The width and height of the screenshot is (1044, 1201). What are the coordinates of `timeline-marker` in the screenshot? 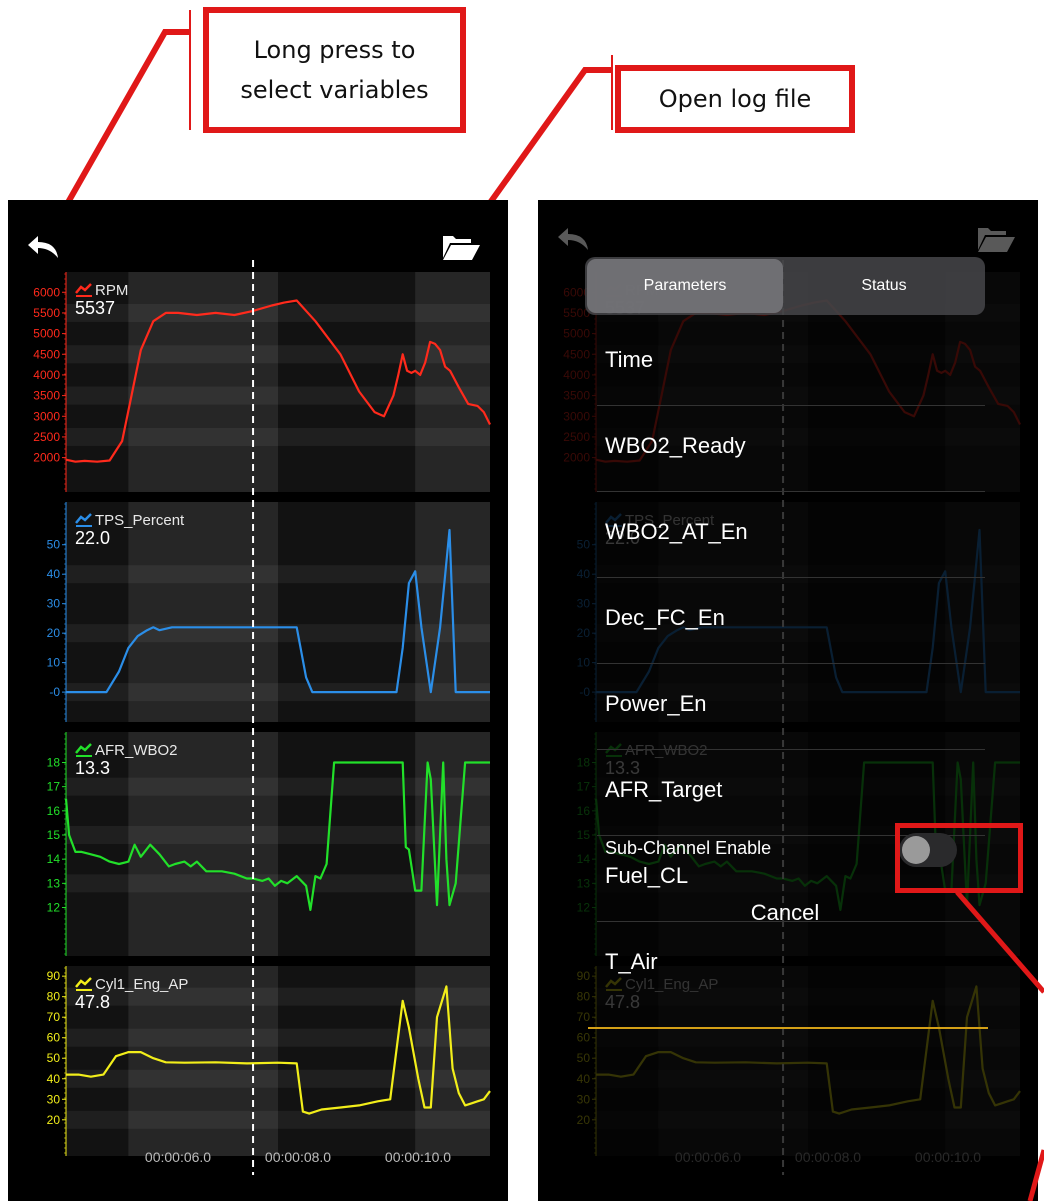 It's located at (788, 1028).